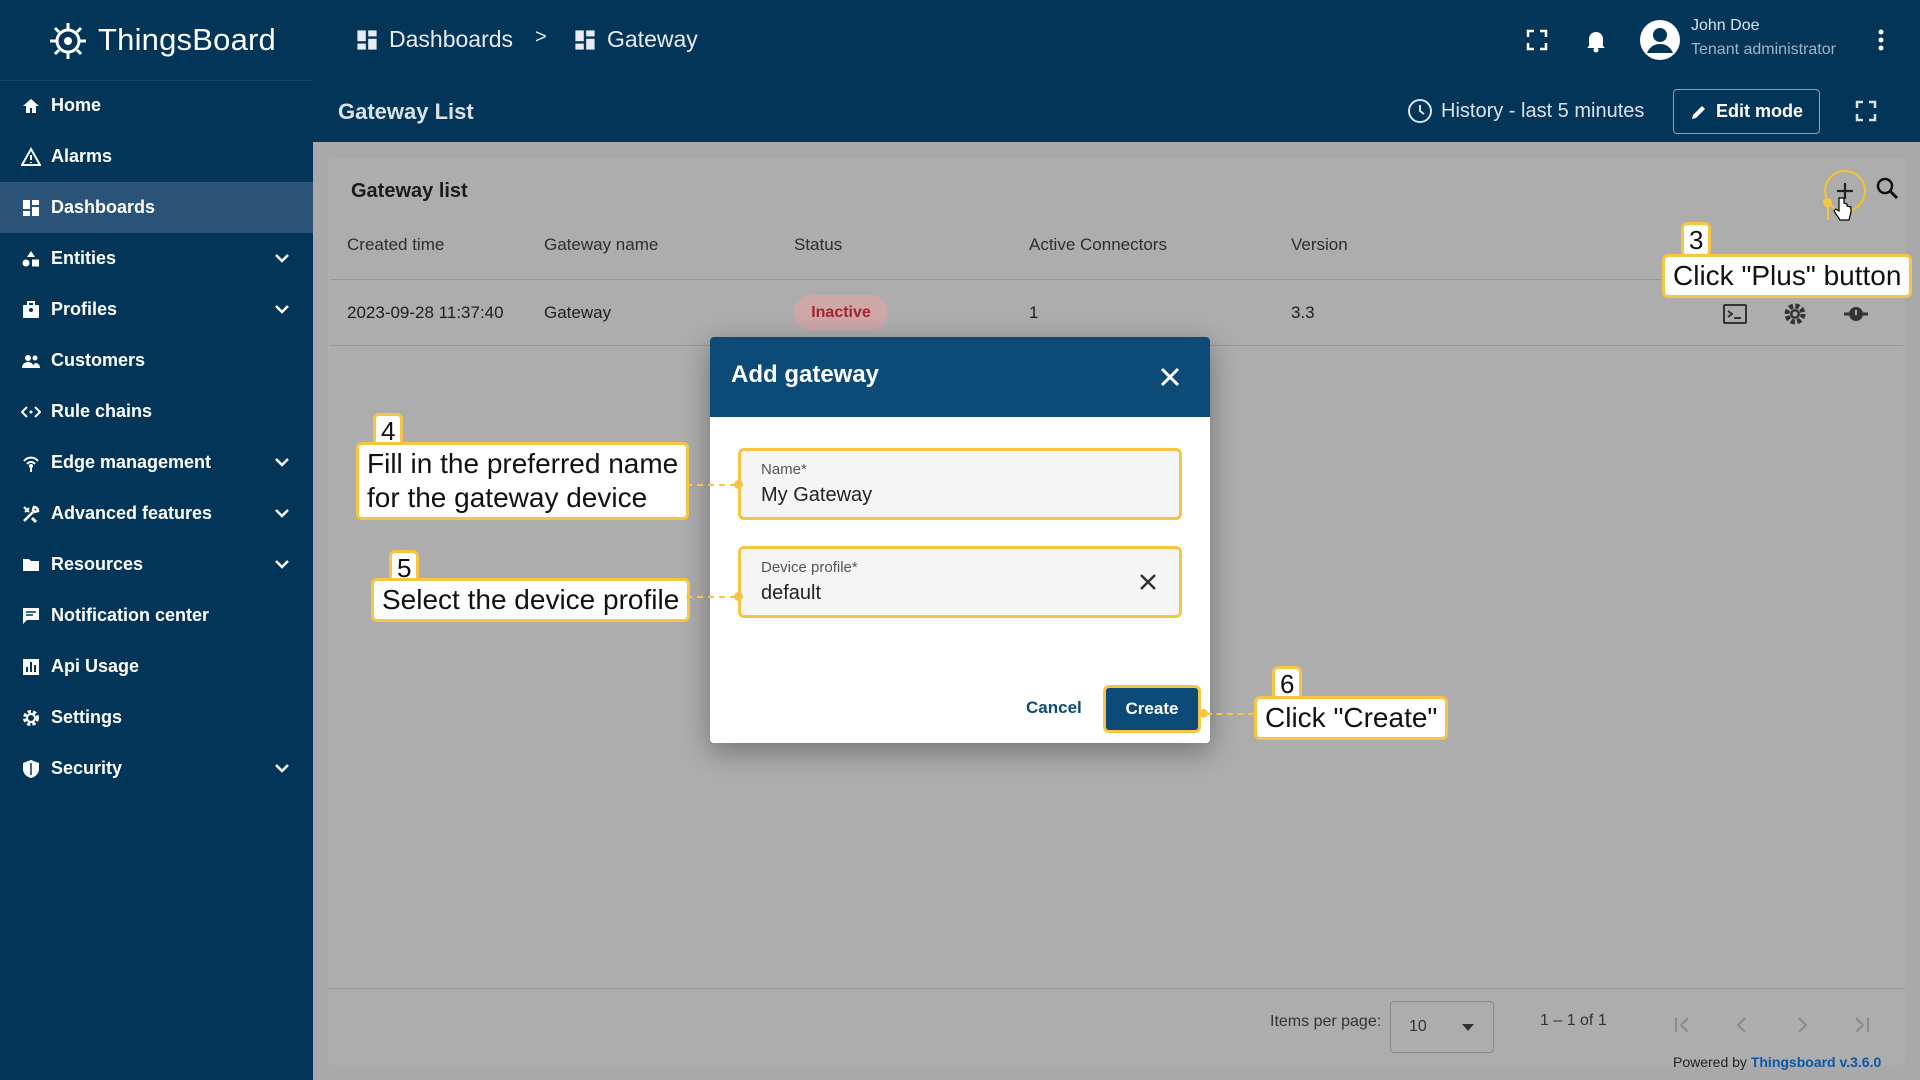 Image resolution: width=1920 pixels, height=1080 pixels. What do you see at coordinates (1862, 1025) in the screenshot?
I see `last-page-icon` at bounding box center [1862, 1025].